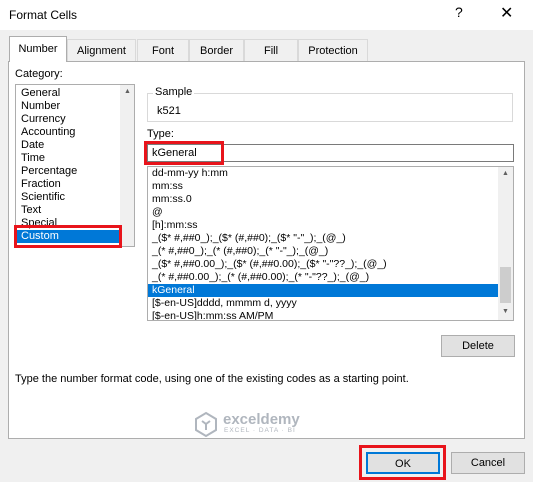 The width and height of the screenshot is (533, 482). Describe the element at coordinates (190, 173) in the screenshot. I see `format-item: dd-mm-yy h:mm` at that location.